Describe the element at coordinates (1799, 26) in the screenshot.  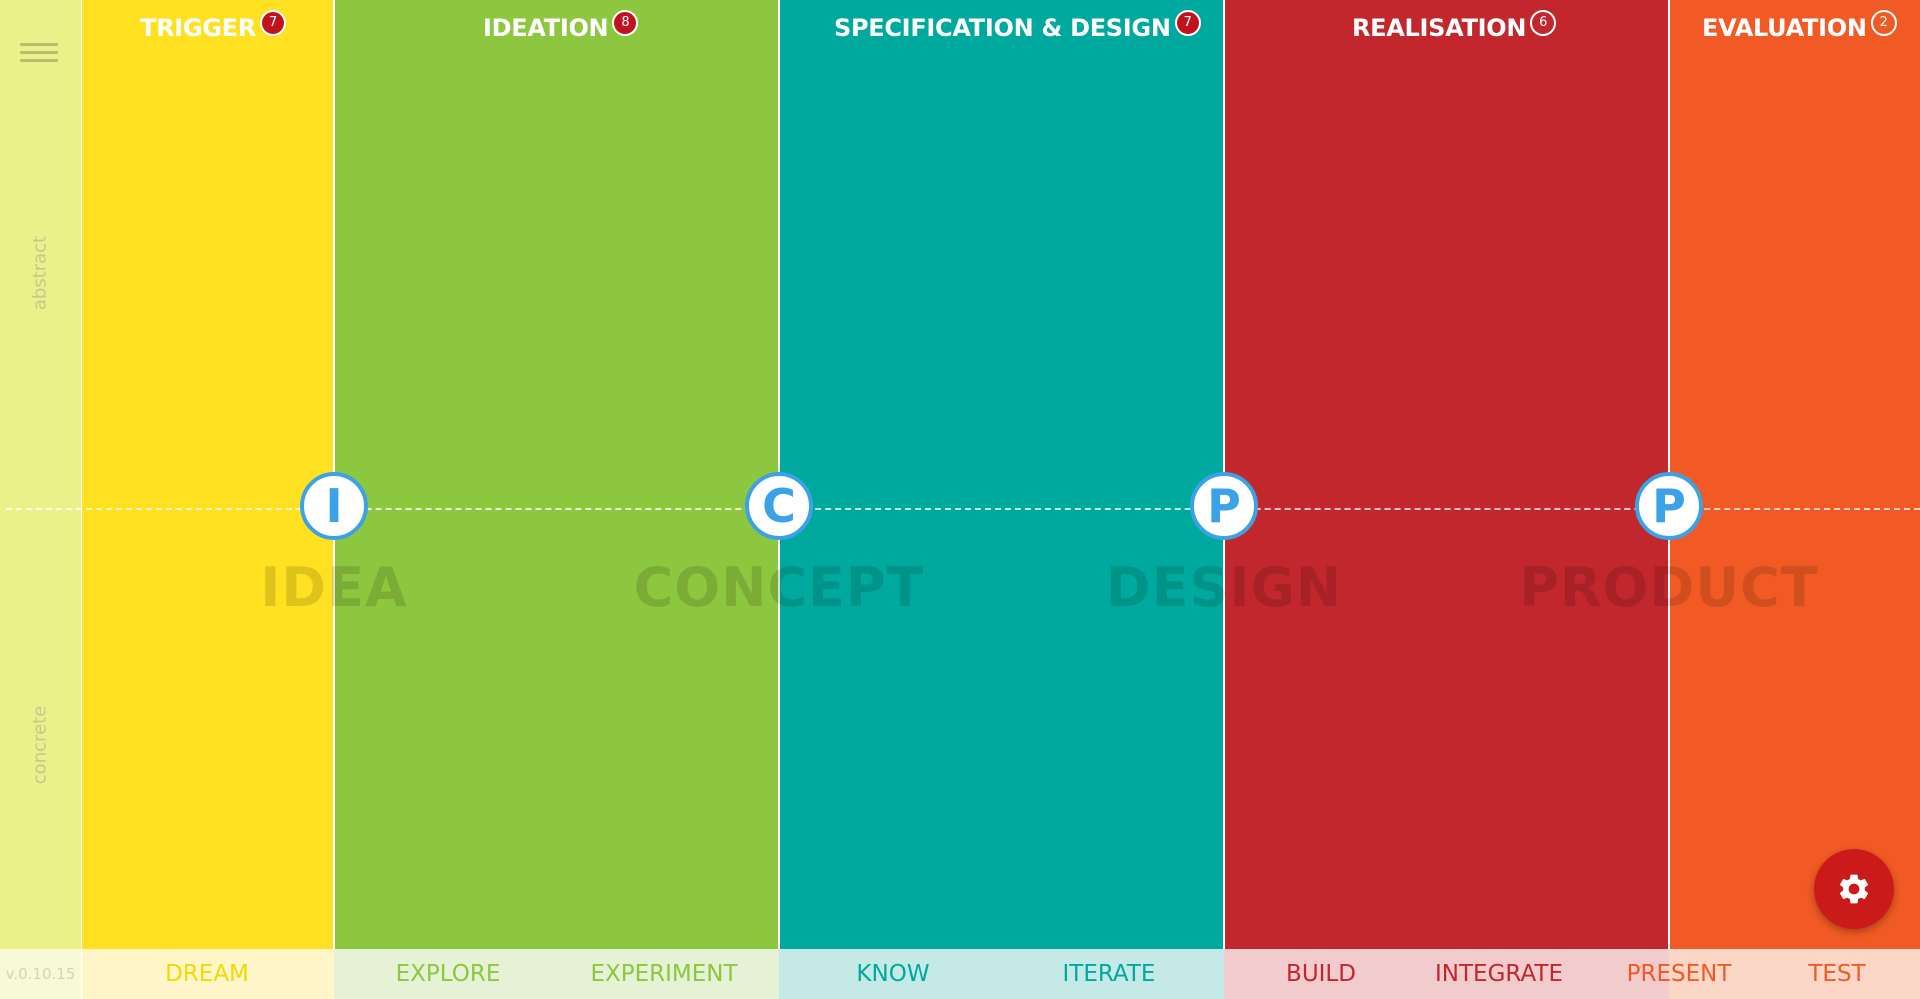
I see `column-title-evaluation: EVALUATION 2` at that location.